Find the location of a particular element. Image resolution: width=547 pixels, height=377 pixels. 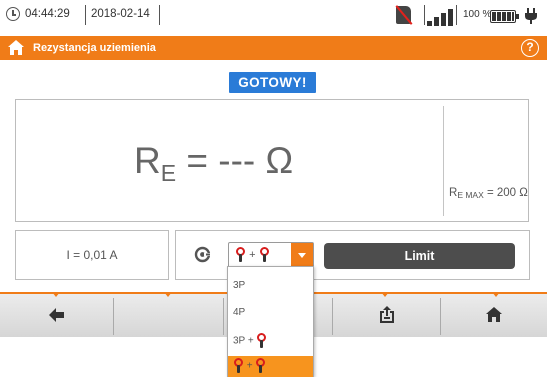

method-dropdown-list: 3P 4P 3P + + is located at coordinates (270, 321).